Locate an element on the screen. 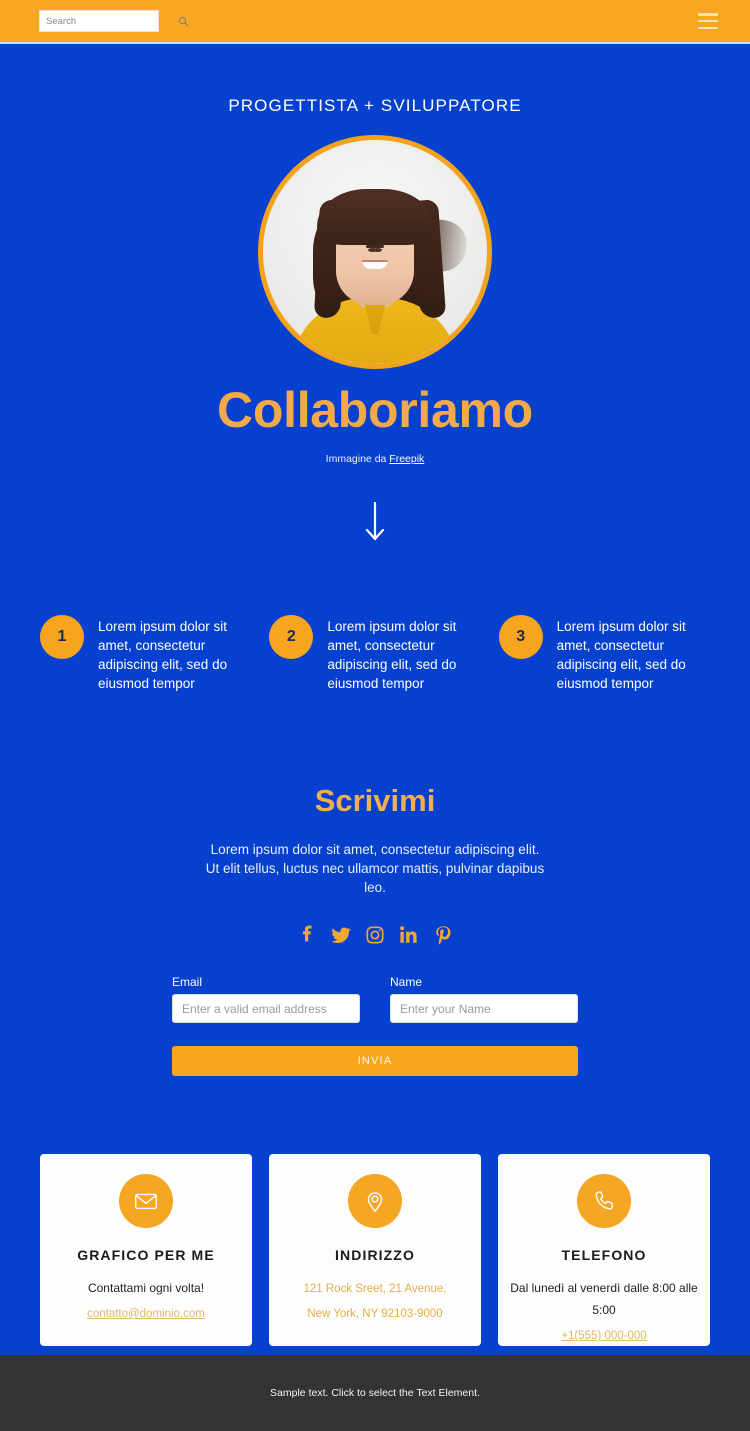 This screenshot has width=750, height=1431. step-number-badge: 2 is located at coordinates (291, 637).